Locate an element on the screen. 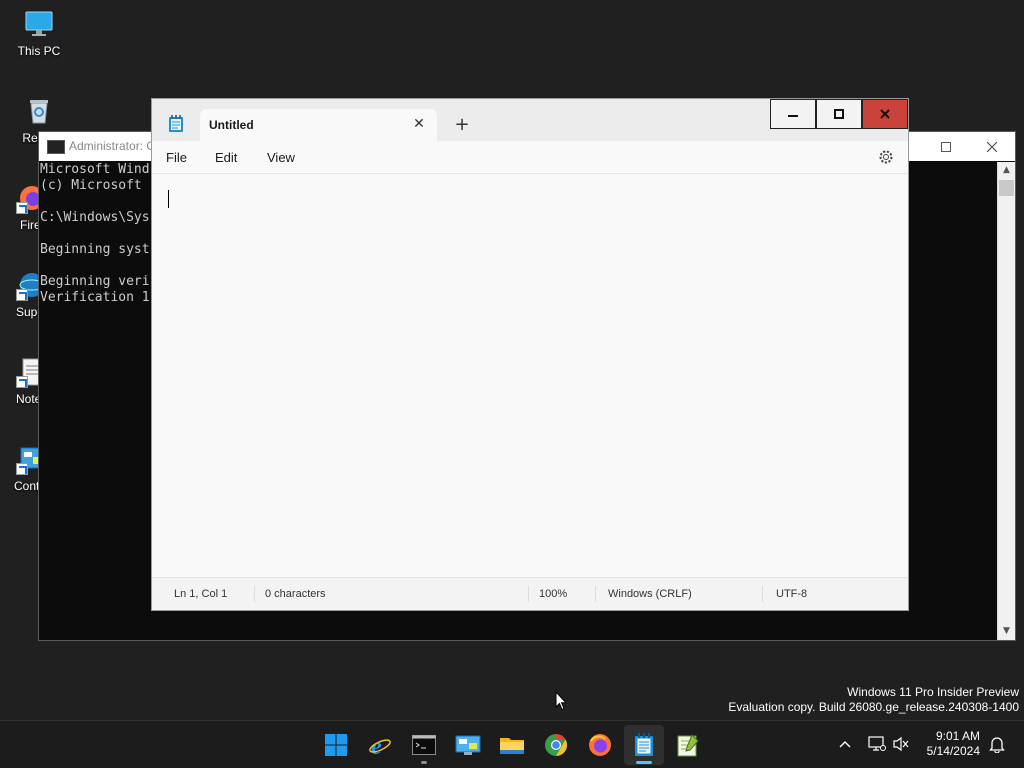 The width and height of the screenshot is (1024, 768). network-status-button is located at coordinates (877, 744).